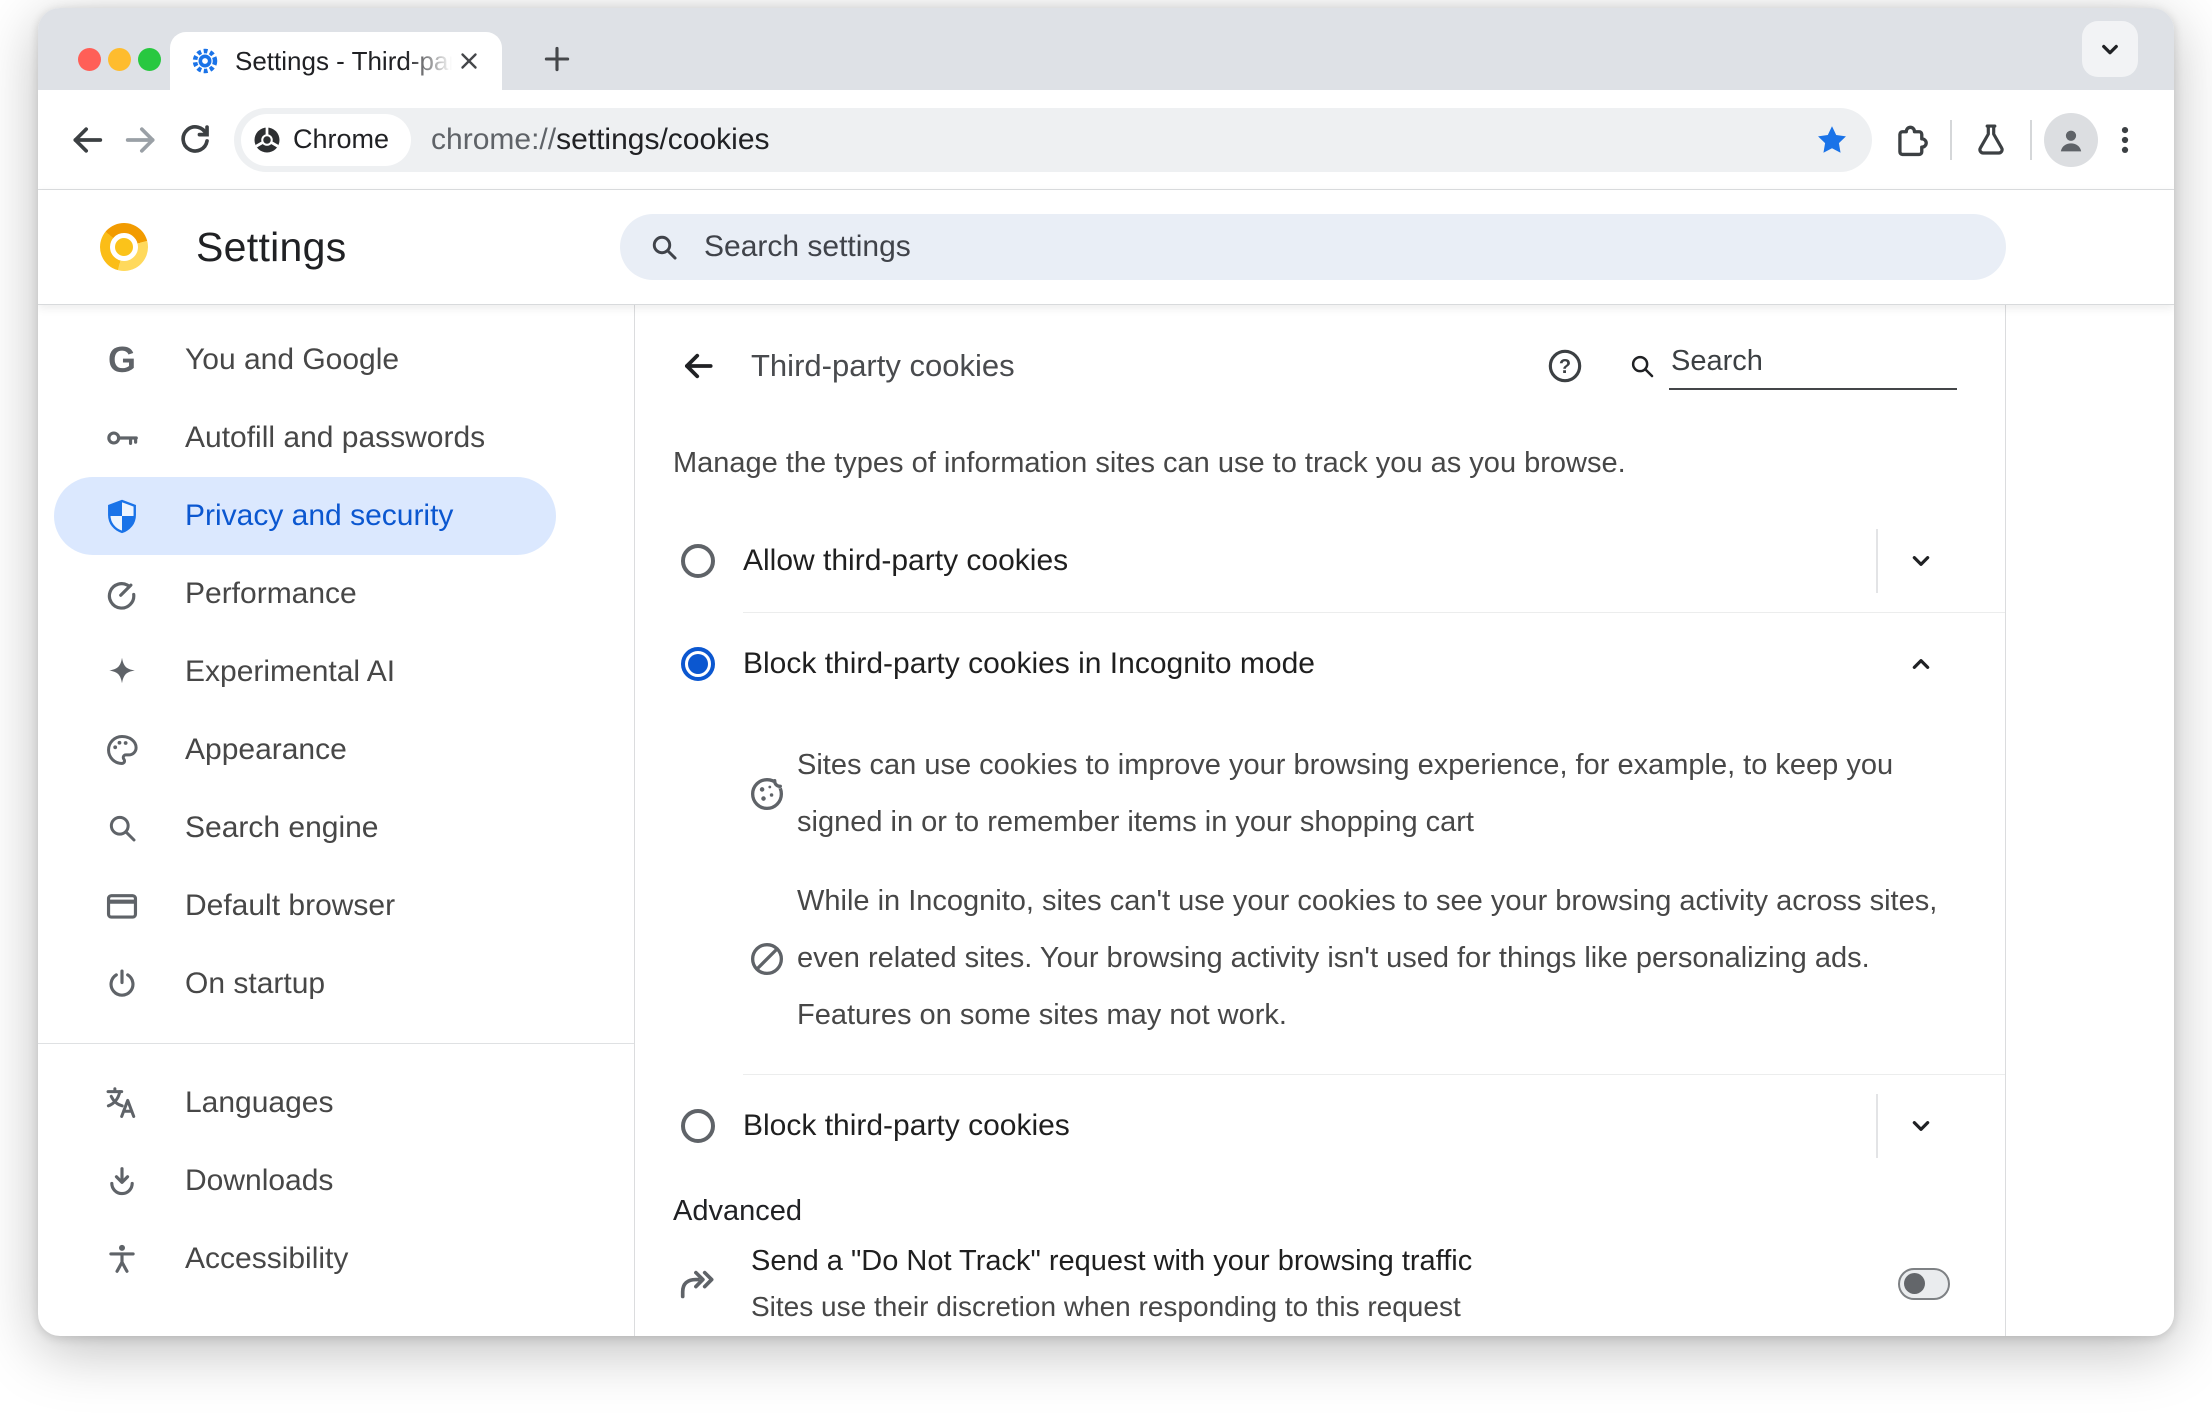 The height and width of the screenshot is (1417, 2212). What do you see at coordinates (122, 594) in the screenshot?
I see `speedometer-icon` at bounding box center [122, 594].